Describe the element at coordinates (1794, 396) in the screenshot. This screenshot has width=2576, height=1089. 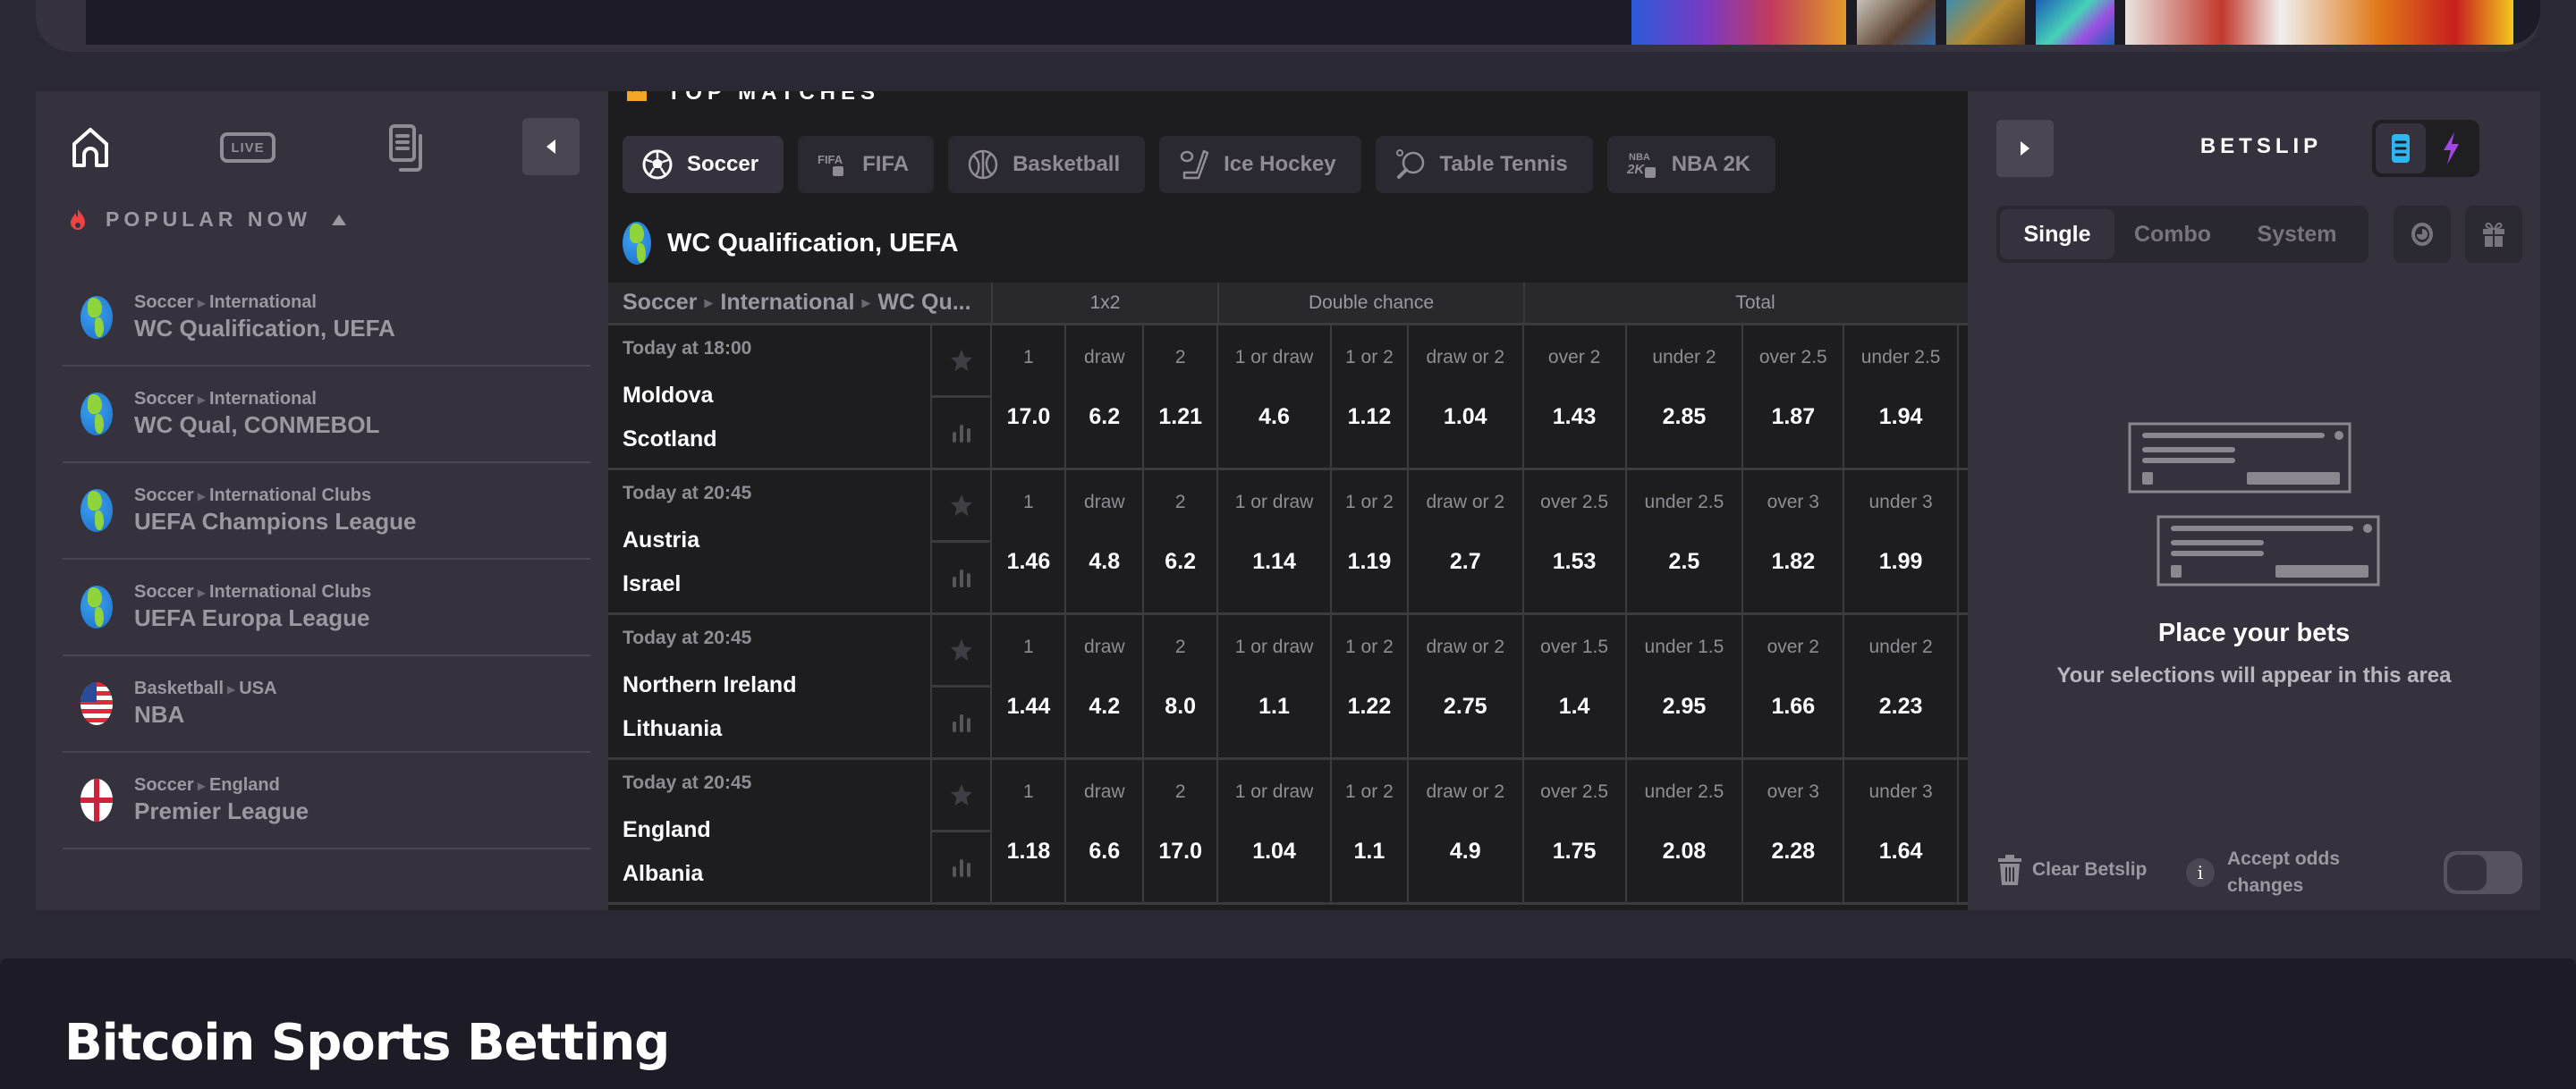
I see `odds-button: over 2.5 1.87` at that location.